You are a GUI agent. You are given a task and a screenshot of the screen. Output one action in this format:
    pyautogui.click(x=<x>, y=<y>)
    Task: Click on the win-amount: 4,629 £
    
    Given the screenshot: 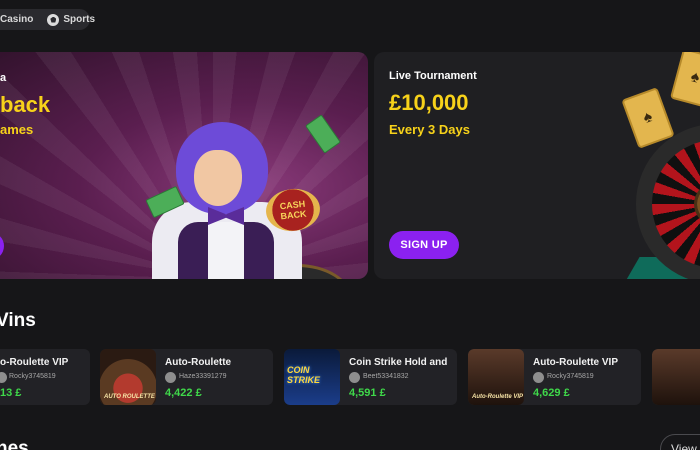 What is the action you would take?
    pyautogui.click(x=551, y=393)
    